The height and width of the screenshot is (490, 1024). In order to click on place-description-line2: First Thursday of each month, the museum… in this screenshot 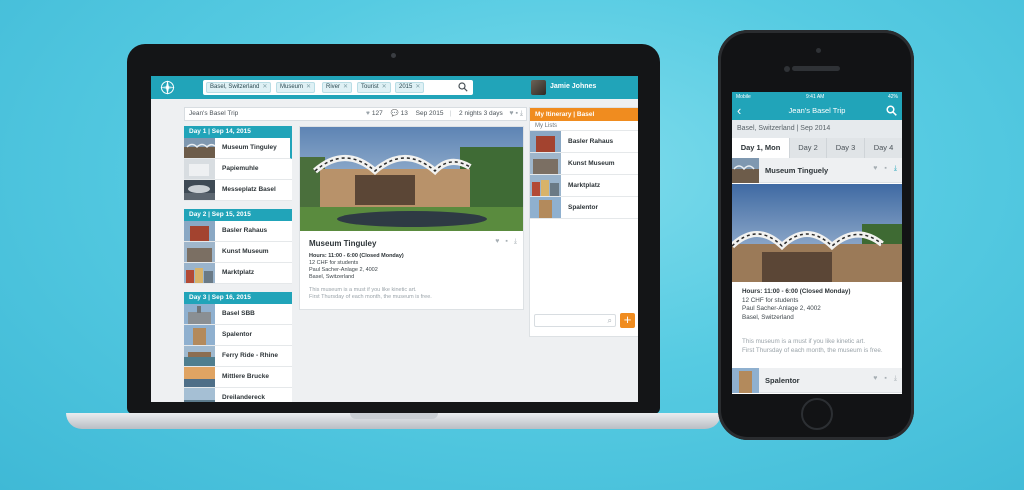, I will do `click(812, 350)`.